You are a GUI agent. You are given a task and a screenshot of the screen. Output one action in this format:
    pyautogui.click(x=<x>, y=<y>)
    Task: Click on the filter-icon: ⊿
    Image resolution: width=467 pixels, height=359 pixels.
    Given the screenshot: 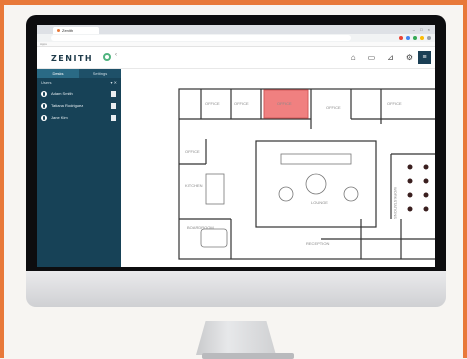 What is the action you would take?
    pyautogui.click(x=390, y=57)
    